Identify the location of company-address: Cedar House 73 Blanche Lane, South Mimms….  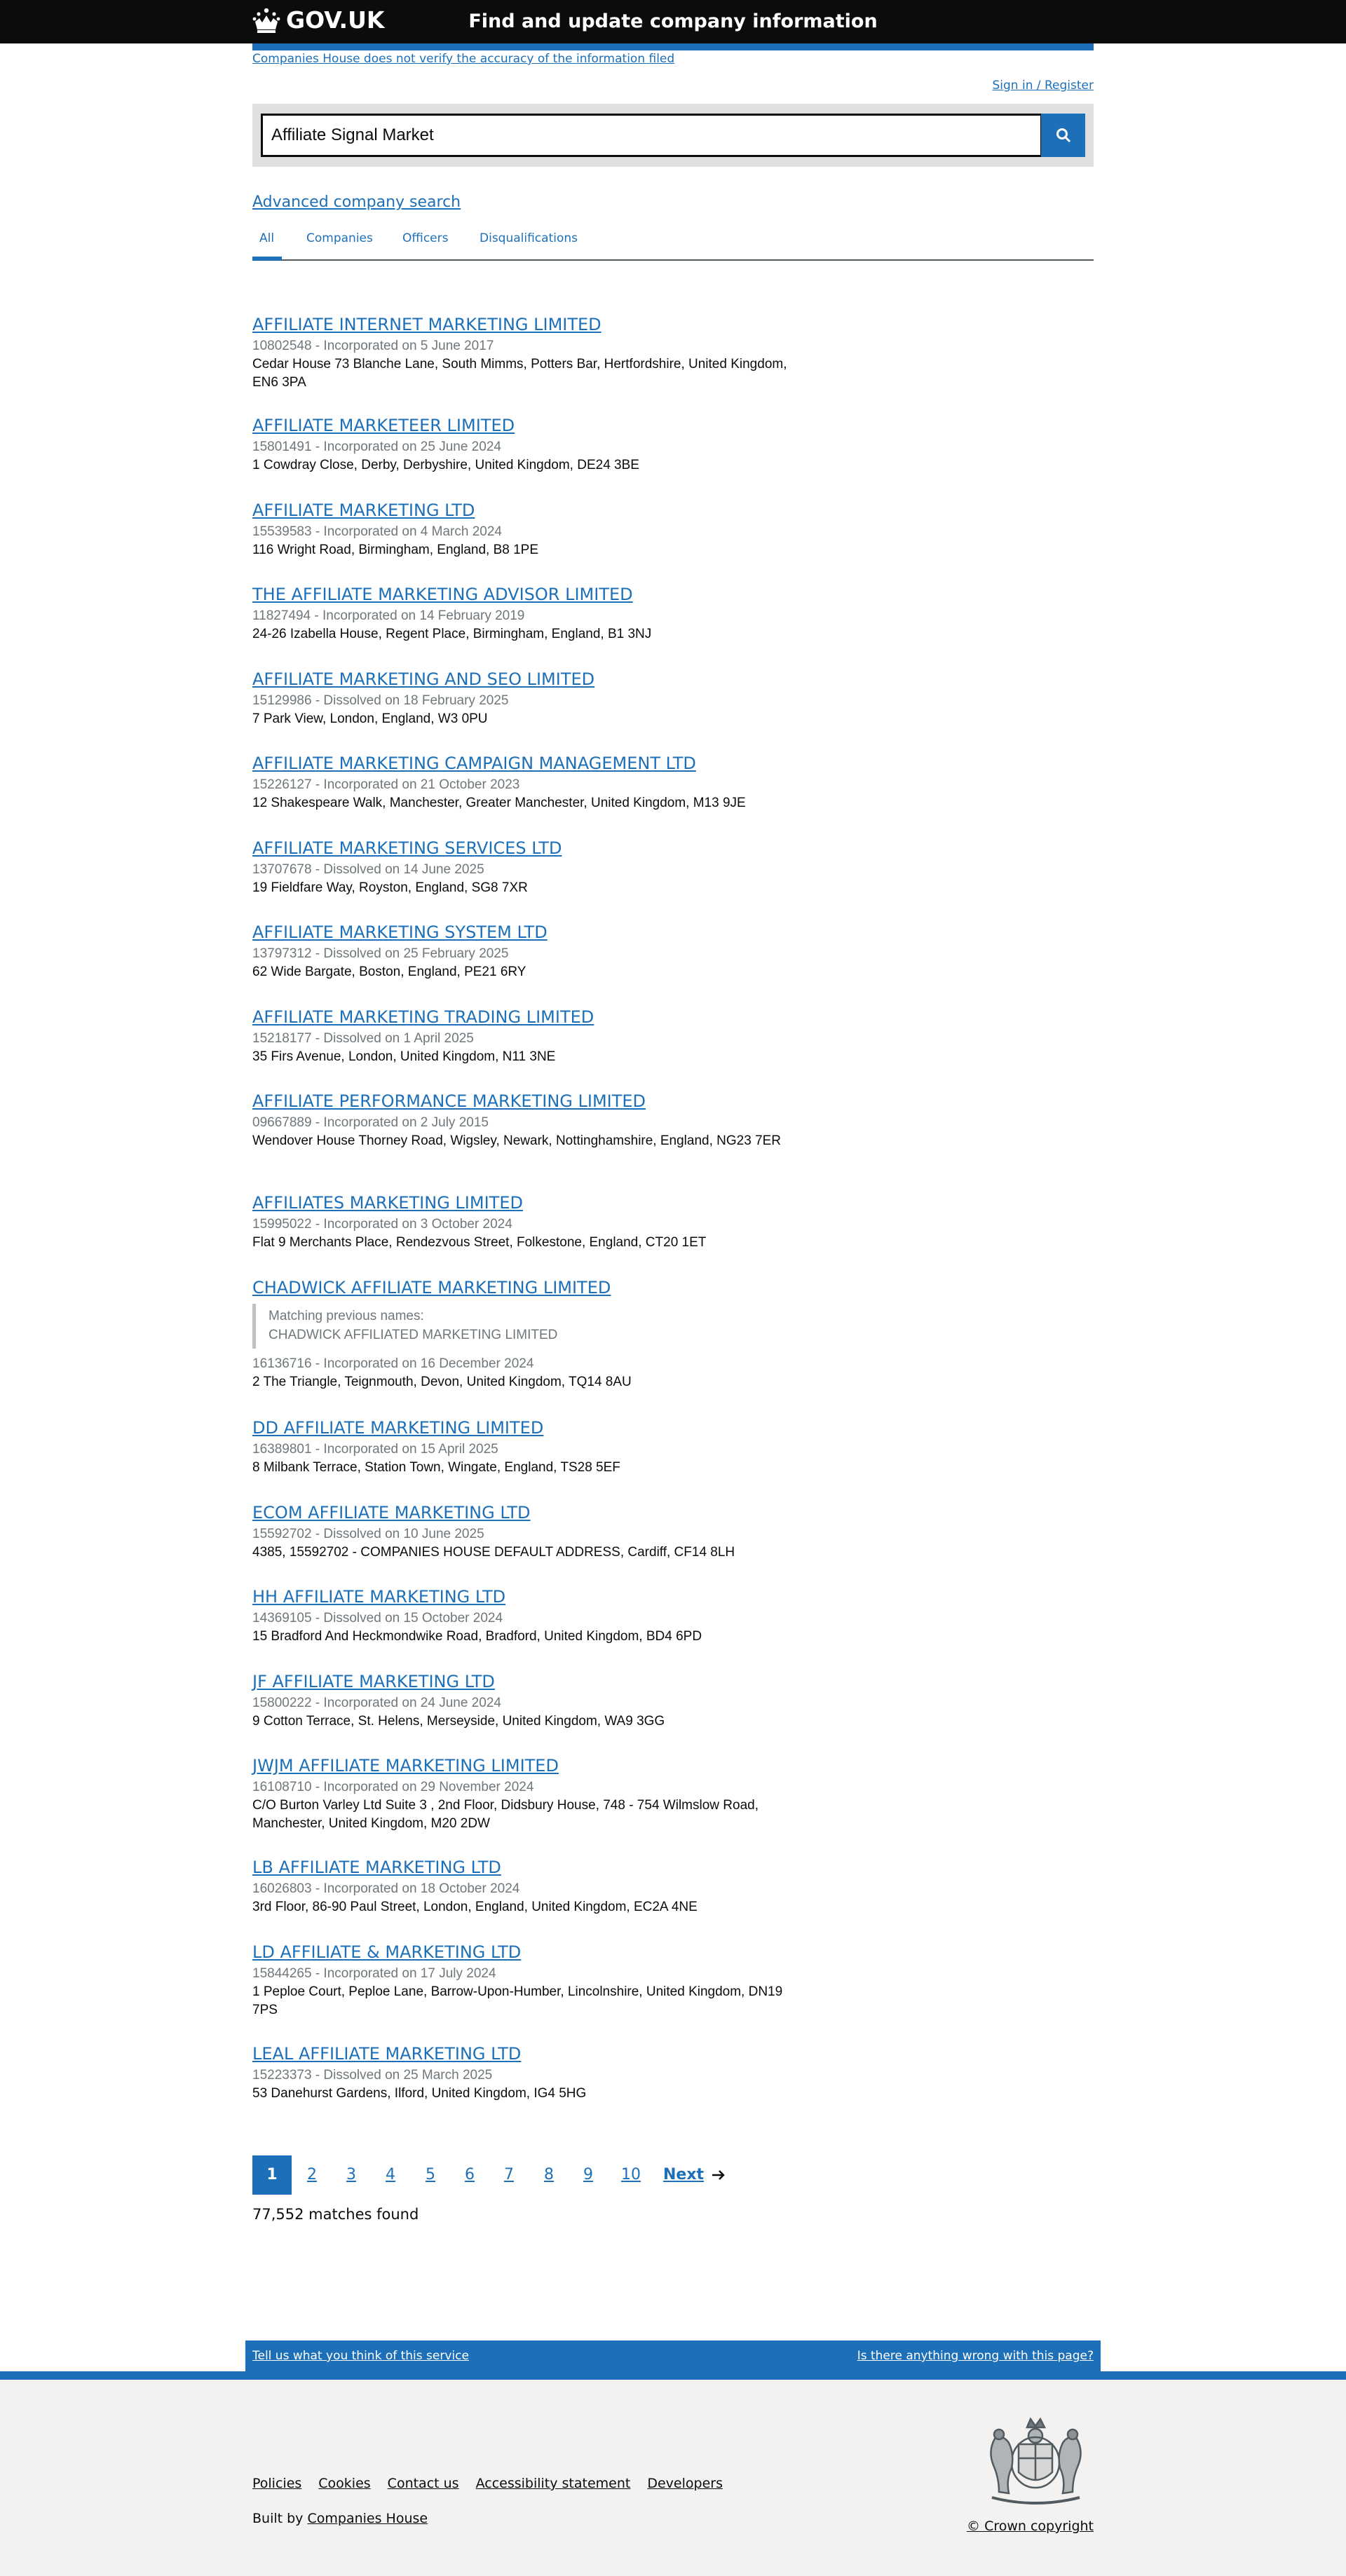
(519, 374).